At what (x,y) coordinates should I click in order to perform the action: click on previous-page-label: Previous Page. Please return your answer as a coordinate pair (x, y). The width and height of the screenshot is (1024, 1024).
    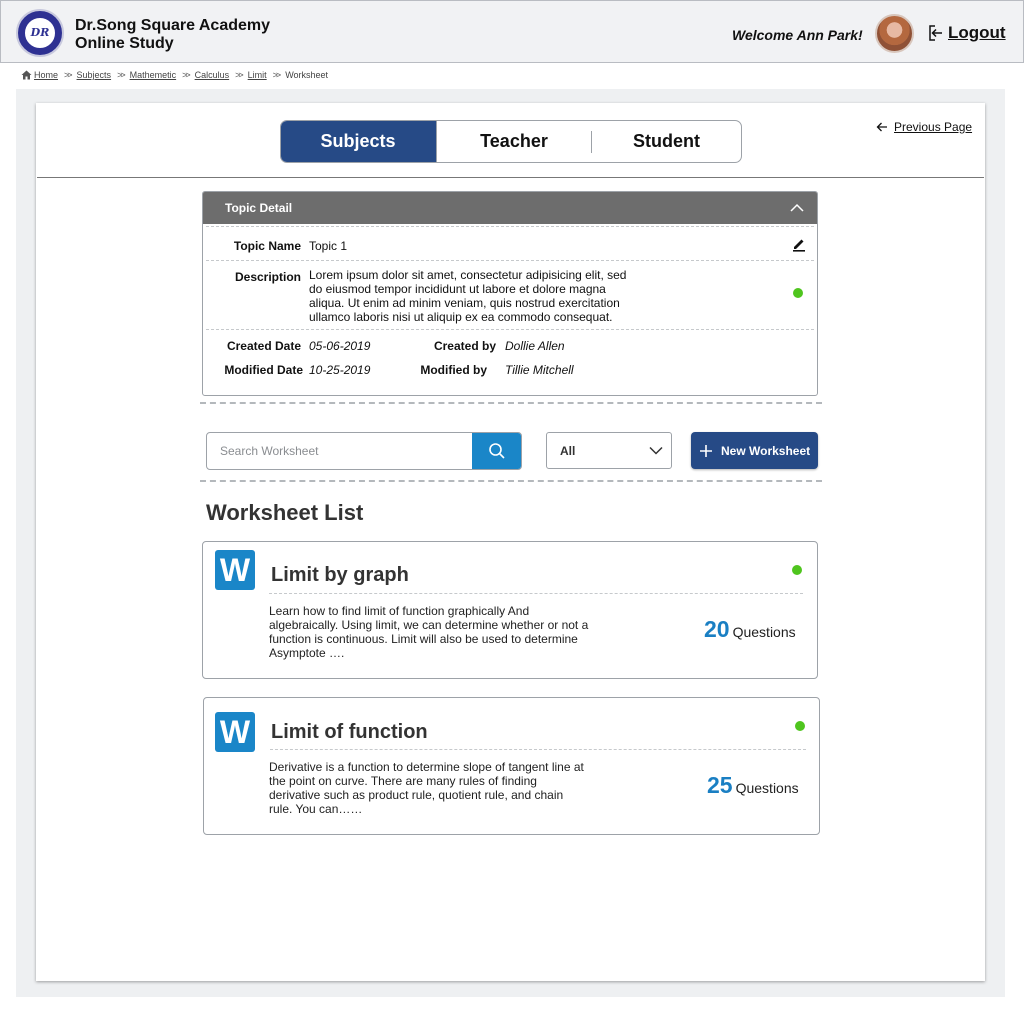
    Looking at the image, I should click on (933, 127).